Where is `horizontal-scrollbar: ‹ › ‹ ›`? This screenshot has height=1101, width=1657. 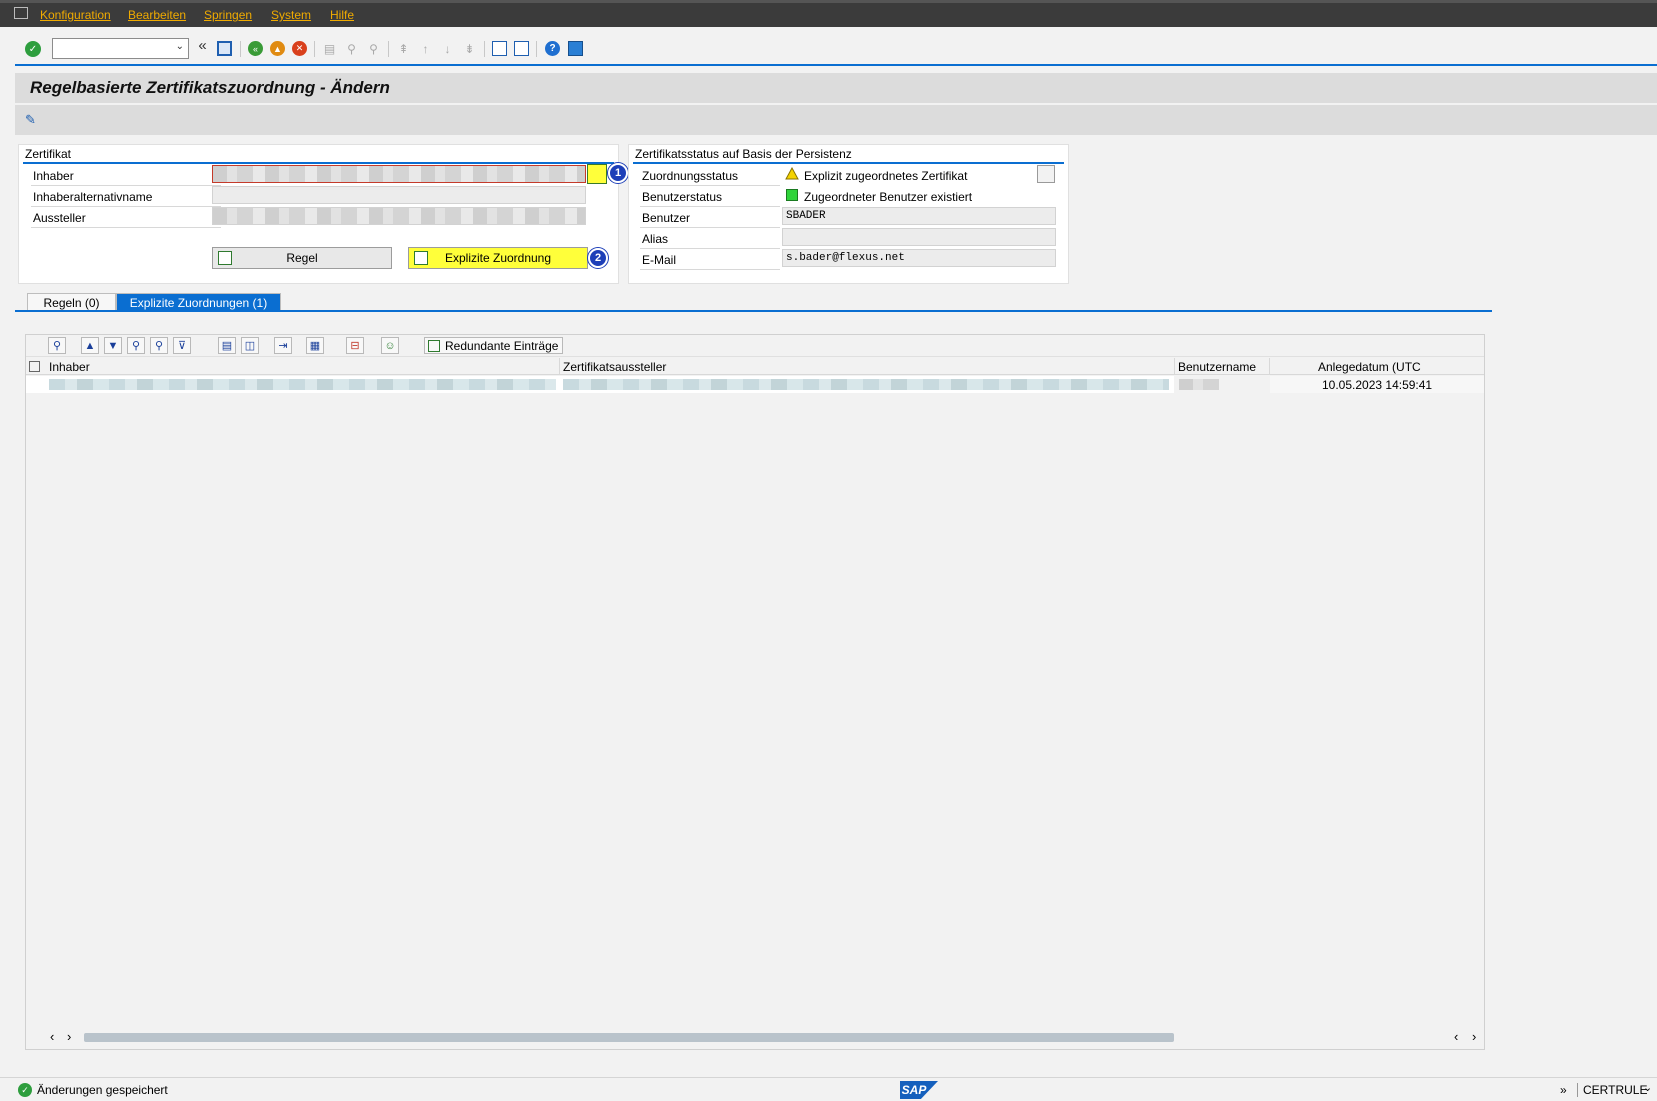
horizontal-scrollbar: ‹ › ‹ › is located at coordinates (755, 1037).